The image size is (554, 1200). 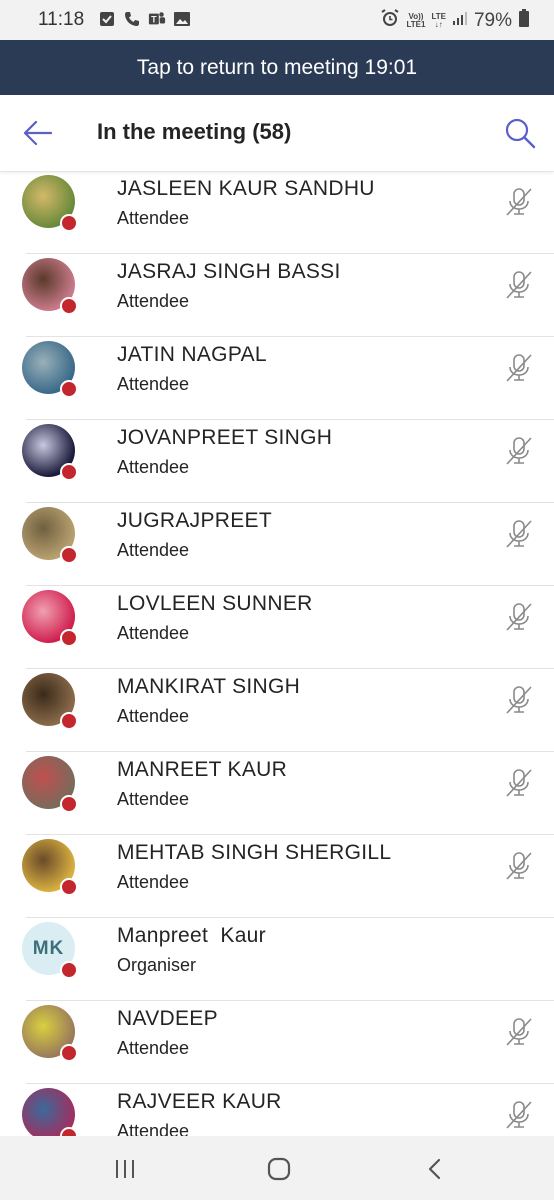 I want to click on signal-icon, so click(x=460, y=20).